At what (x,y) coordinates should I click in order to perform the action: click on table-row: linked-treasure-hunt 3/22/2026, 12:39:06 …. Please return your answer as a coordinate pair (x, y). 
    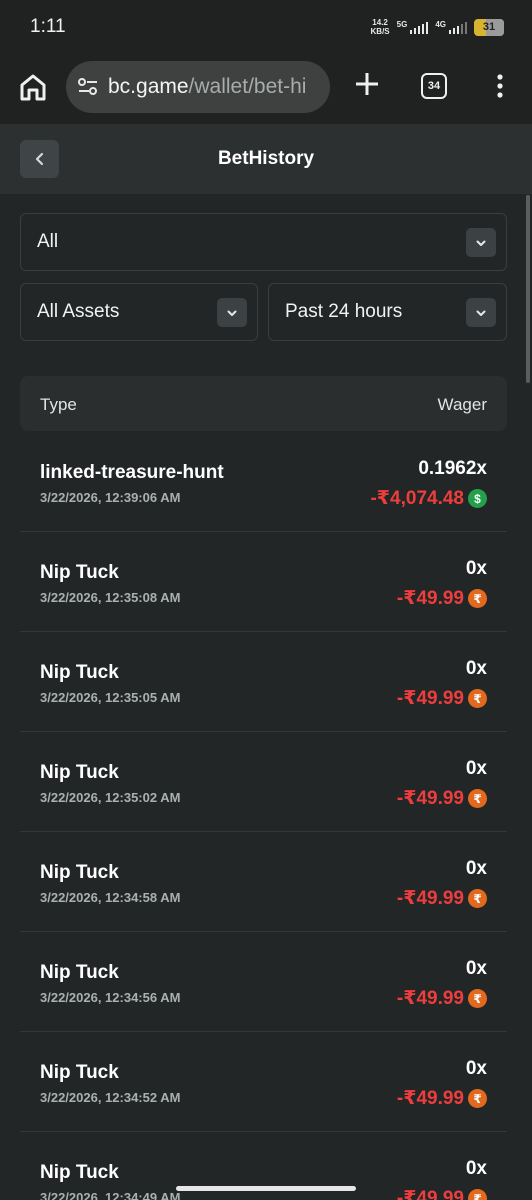
    Looking at the image, I should click on (263, 482).